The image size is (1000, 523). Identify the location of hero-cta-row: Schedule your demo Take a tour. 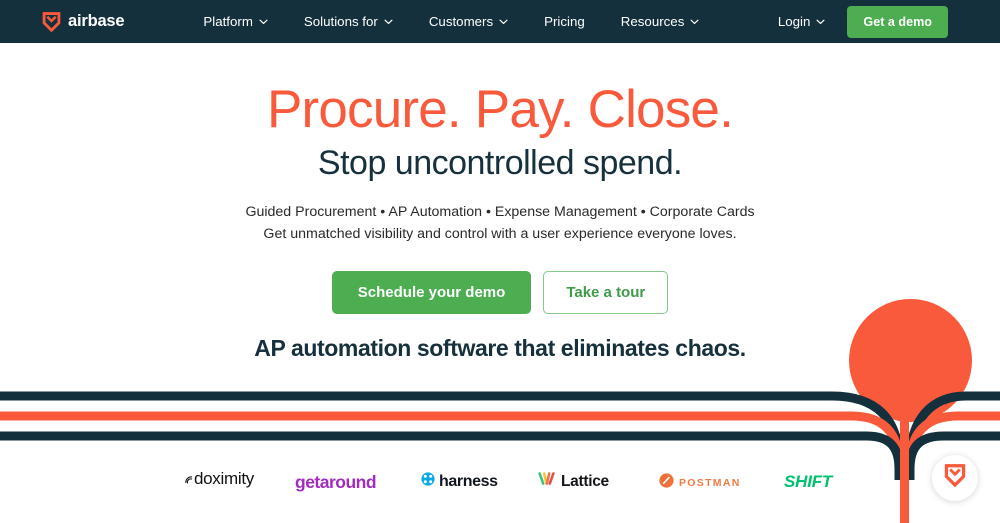
(500, 292).